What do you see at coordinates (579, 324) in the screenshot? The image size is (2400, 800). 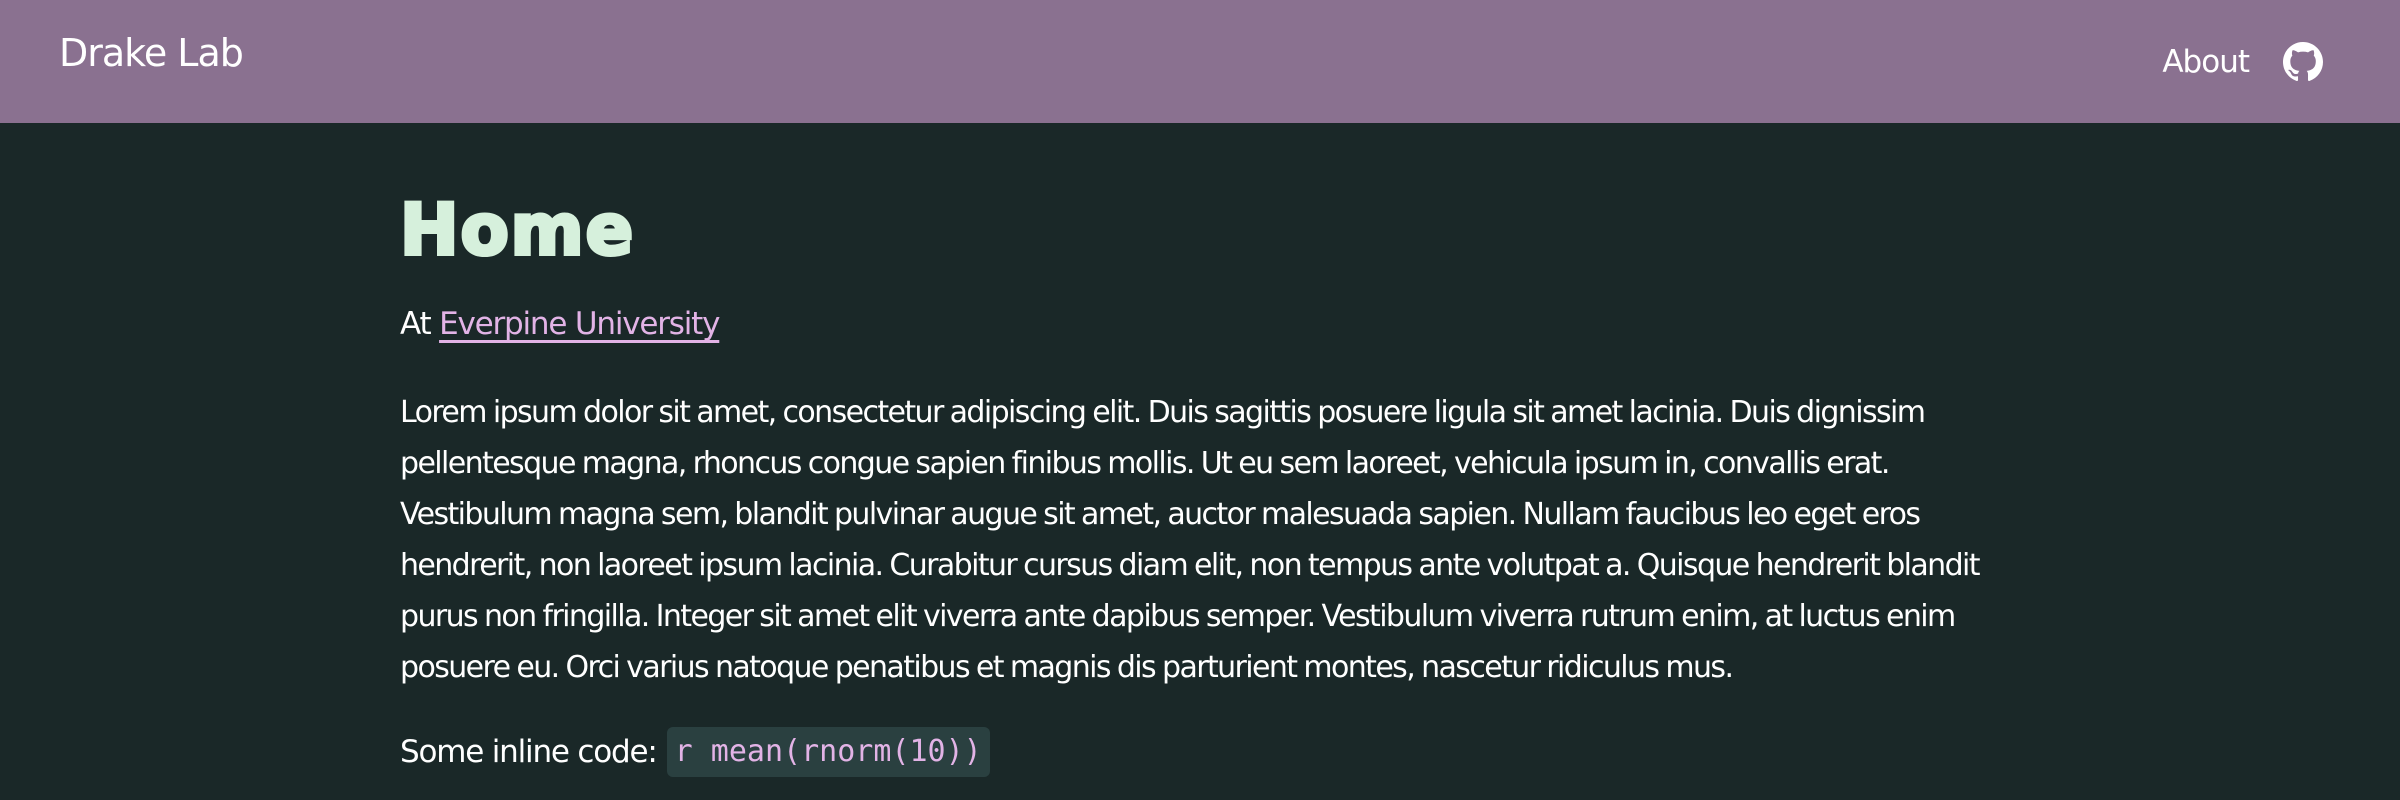 I see `university-link: Everpine University` at bounding box center [579, 324].